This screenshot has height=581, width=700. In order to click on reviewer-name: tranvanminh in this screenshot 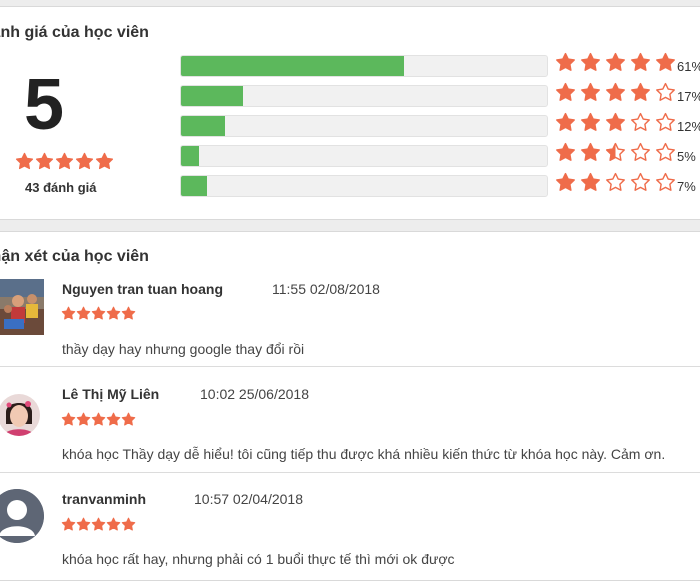, I will do `click(104, 499)`.